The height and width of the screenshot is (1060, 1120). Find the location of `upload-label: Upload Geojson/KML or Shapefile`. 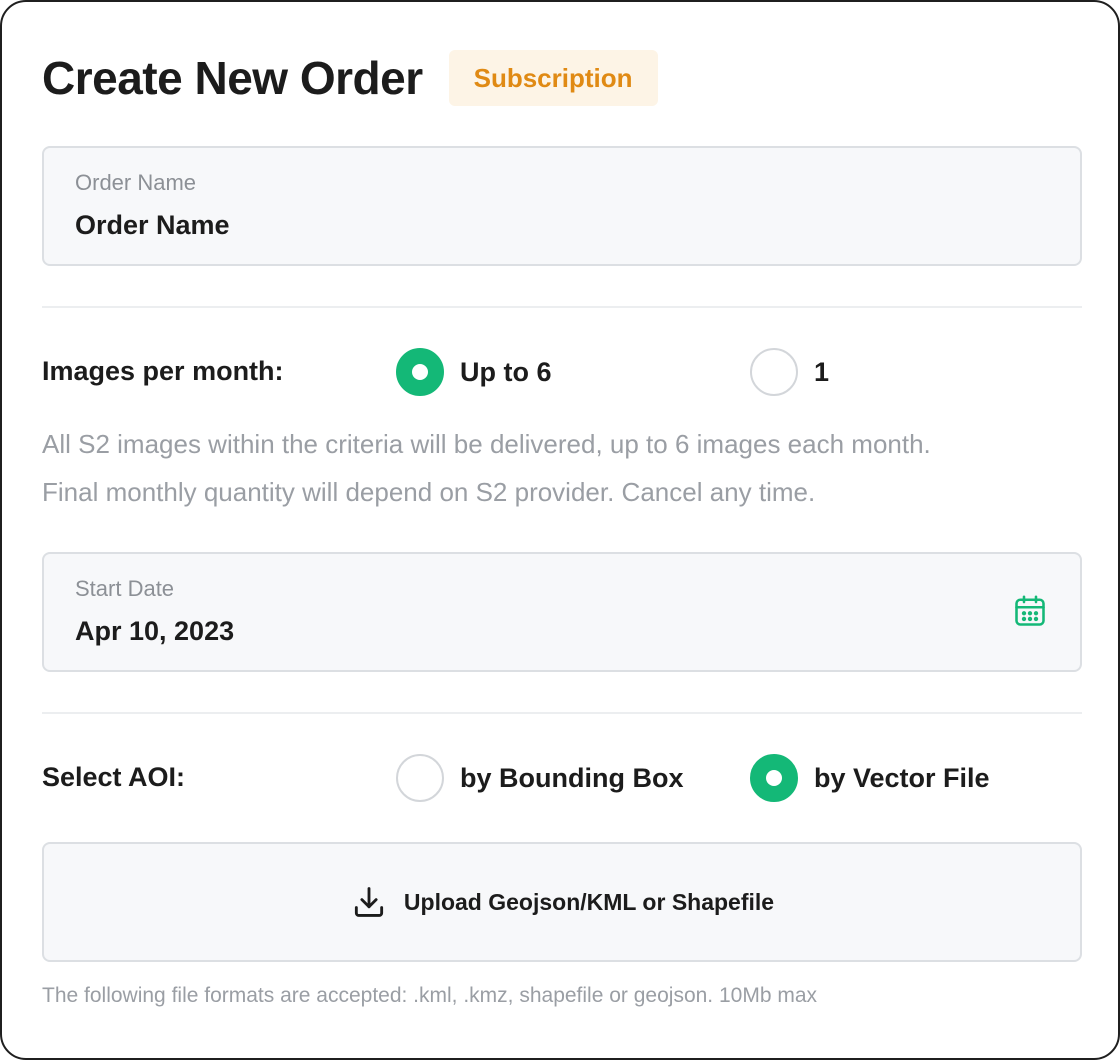

upload-label: Upload Geojson/KML or Shapefile is located at coordinates (589, 901).